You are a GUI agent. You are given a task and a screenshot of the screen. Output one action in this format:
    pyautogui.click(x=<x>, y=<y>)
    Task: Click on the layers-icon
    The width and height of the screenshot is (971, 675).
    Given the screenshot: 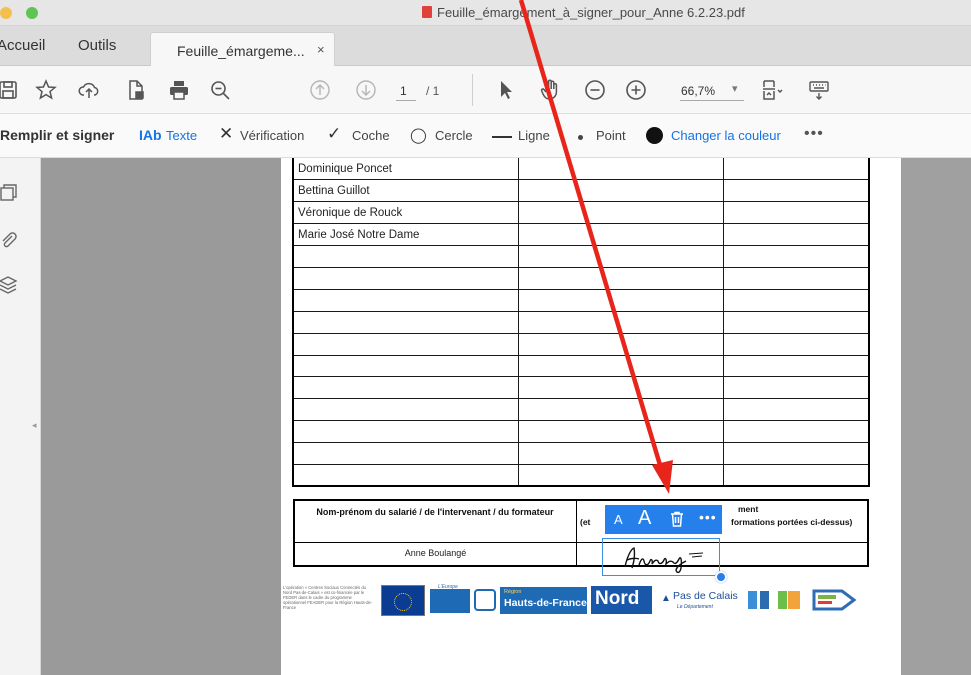 What is the action you would take?
    pyautogui.click(x=9, y=284)
    